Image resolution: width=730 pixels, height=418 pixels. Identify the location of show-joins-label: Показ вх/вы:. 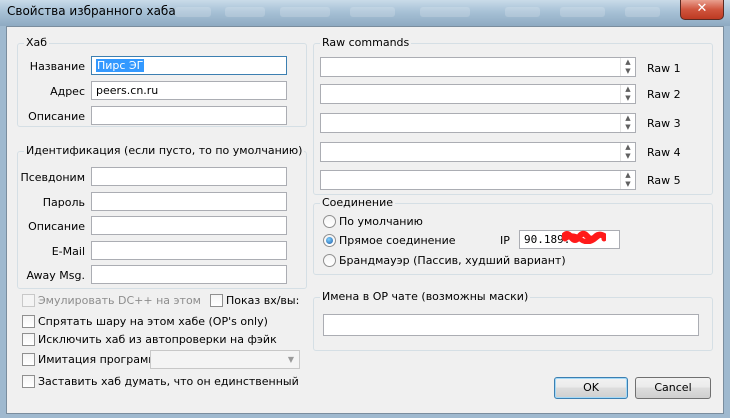
(263, 300).